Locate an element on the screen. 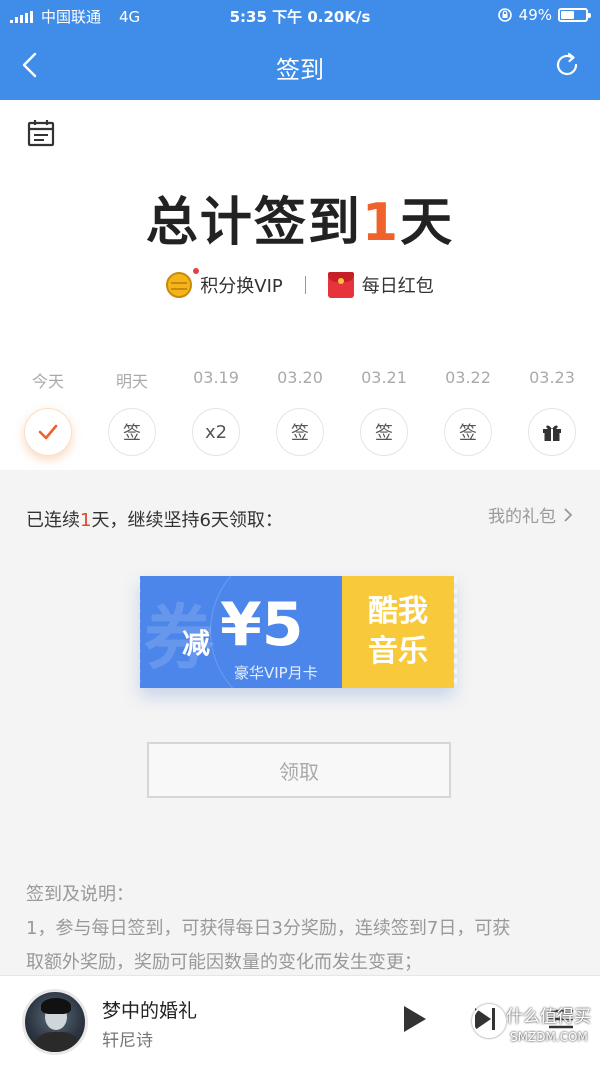 This screenshot has width=600, height=1067. day-label: 03.21 is located at coordinates (384, 377).